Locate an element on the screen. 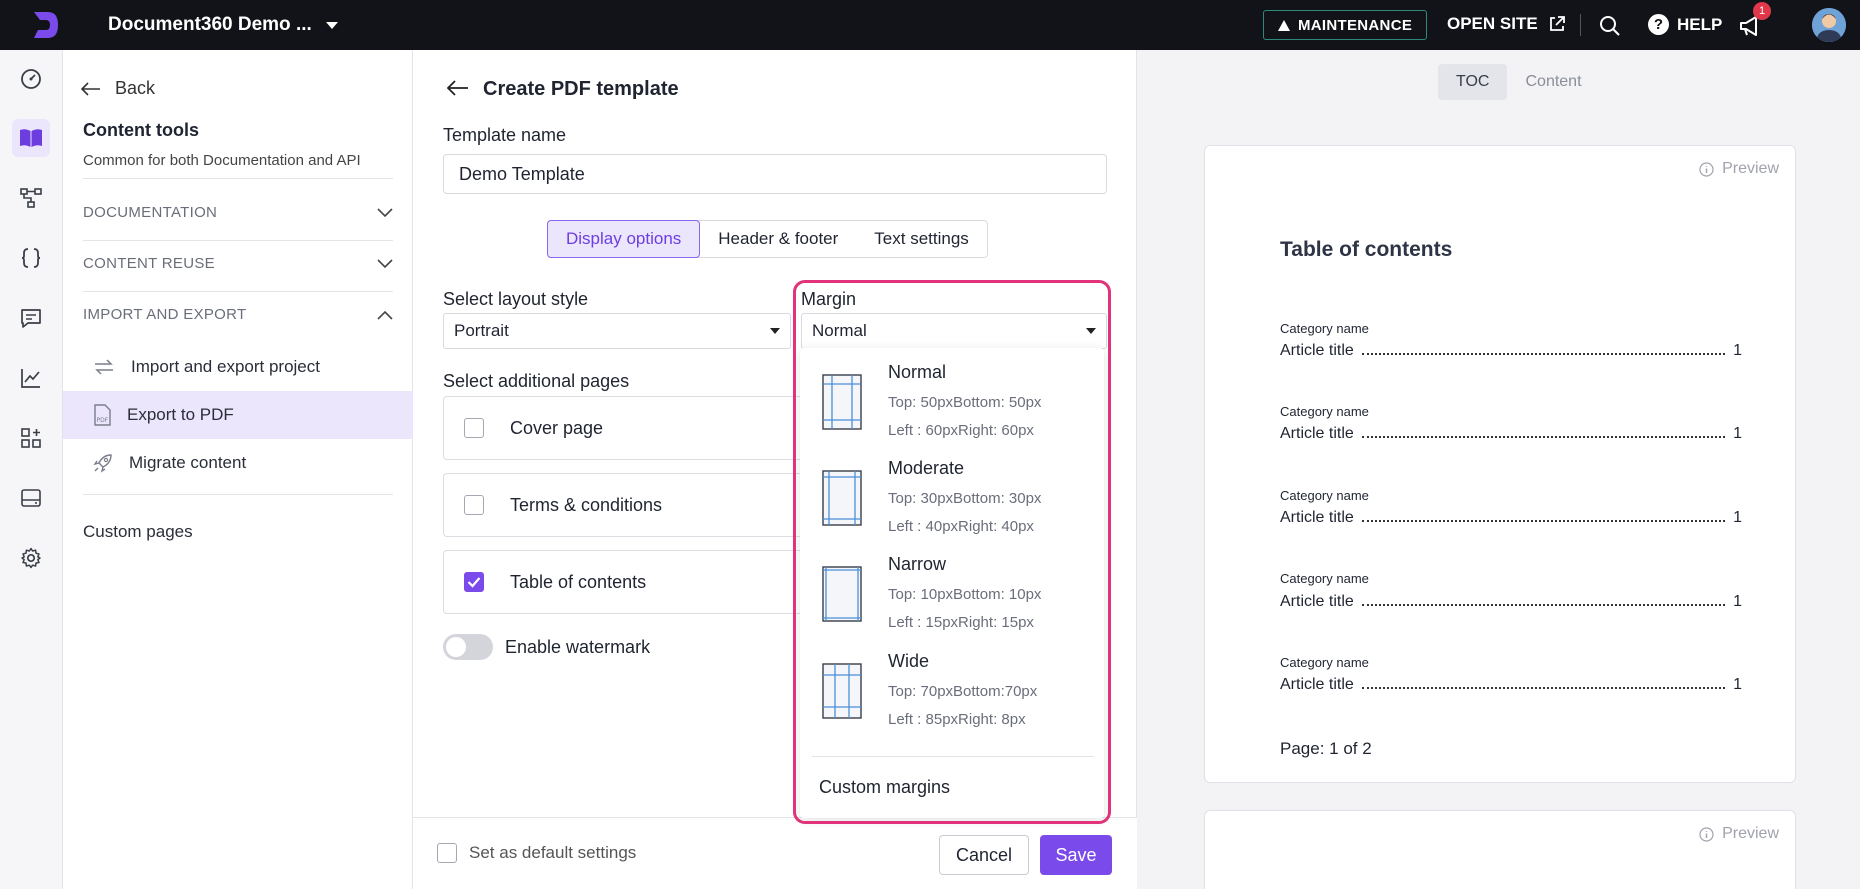 This screenshot has height=889, width=1860. sidebar-item-custom-pages: Custom pages is located at coordinates (138, 532).